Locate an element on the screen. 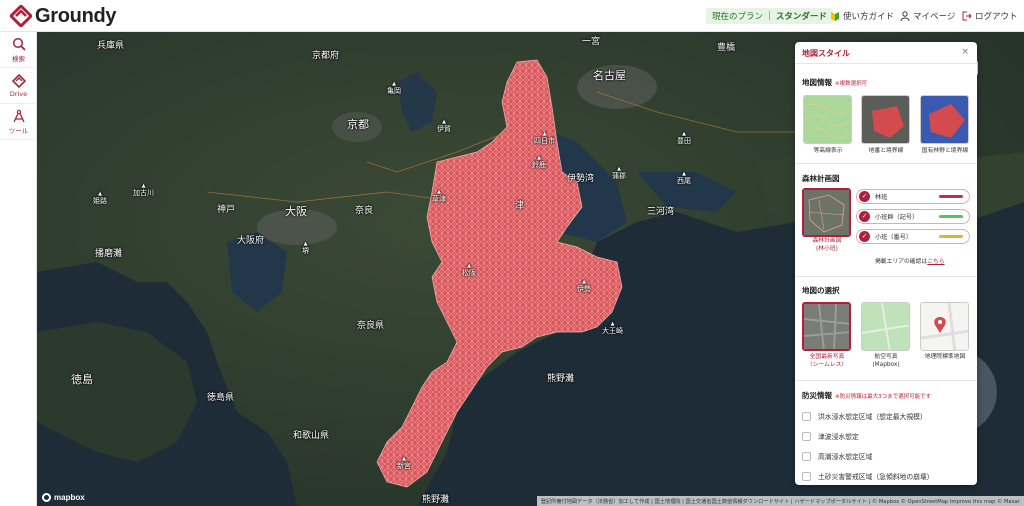  disaster-checkbox-flood: 洪水浸水想定区域（想定最大規模） is located at coordinates (864, 416).